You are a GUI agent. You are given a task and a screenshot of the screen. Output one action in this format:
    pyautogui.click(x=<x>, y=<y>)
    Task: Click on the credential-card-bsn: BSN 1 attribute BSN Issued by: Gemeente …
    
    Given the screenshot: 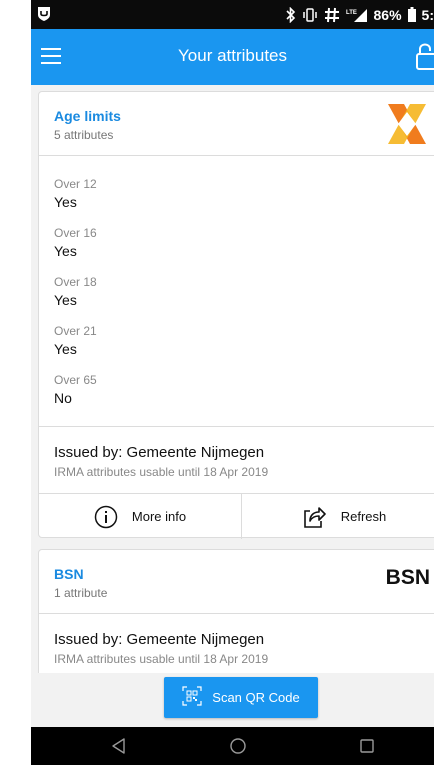 What is the action you would take?
    pyautogui.click(x=236, y=611)
    